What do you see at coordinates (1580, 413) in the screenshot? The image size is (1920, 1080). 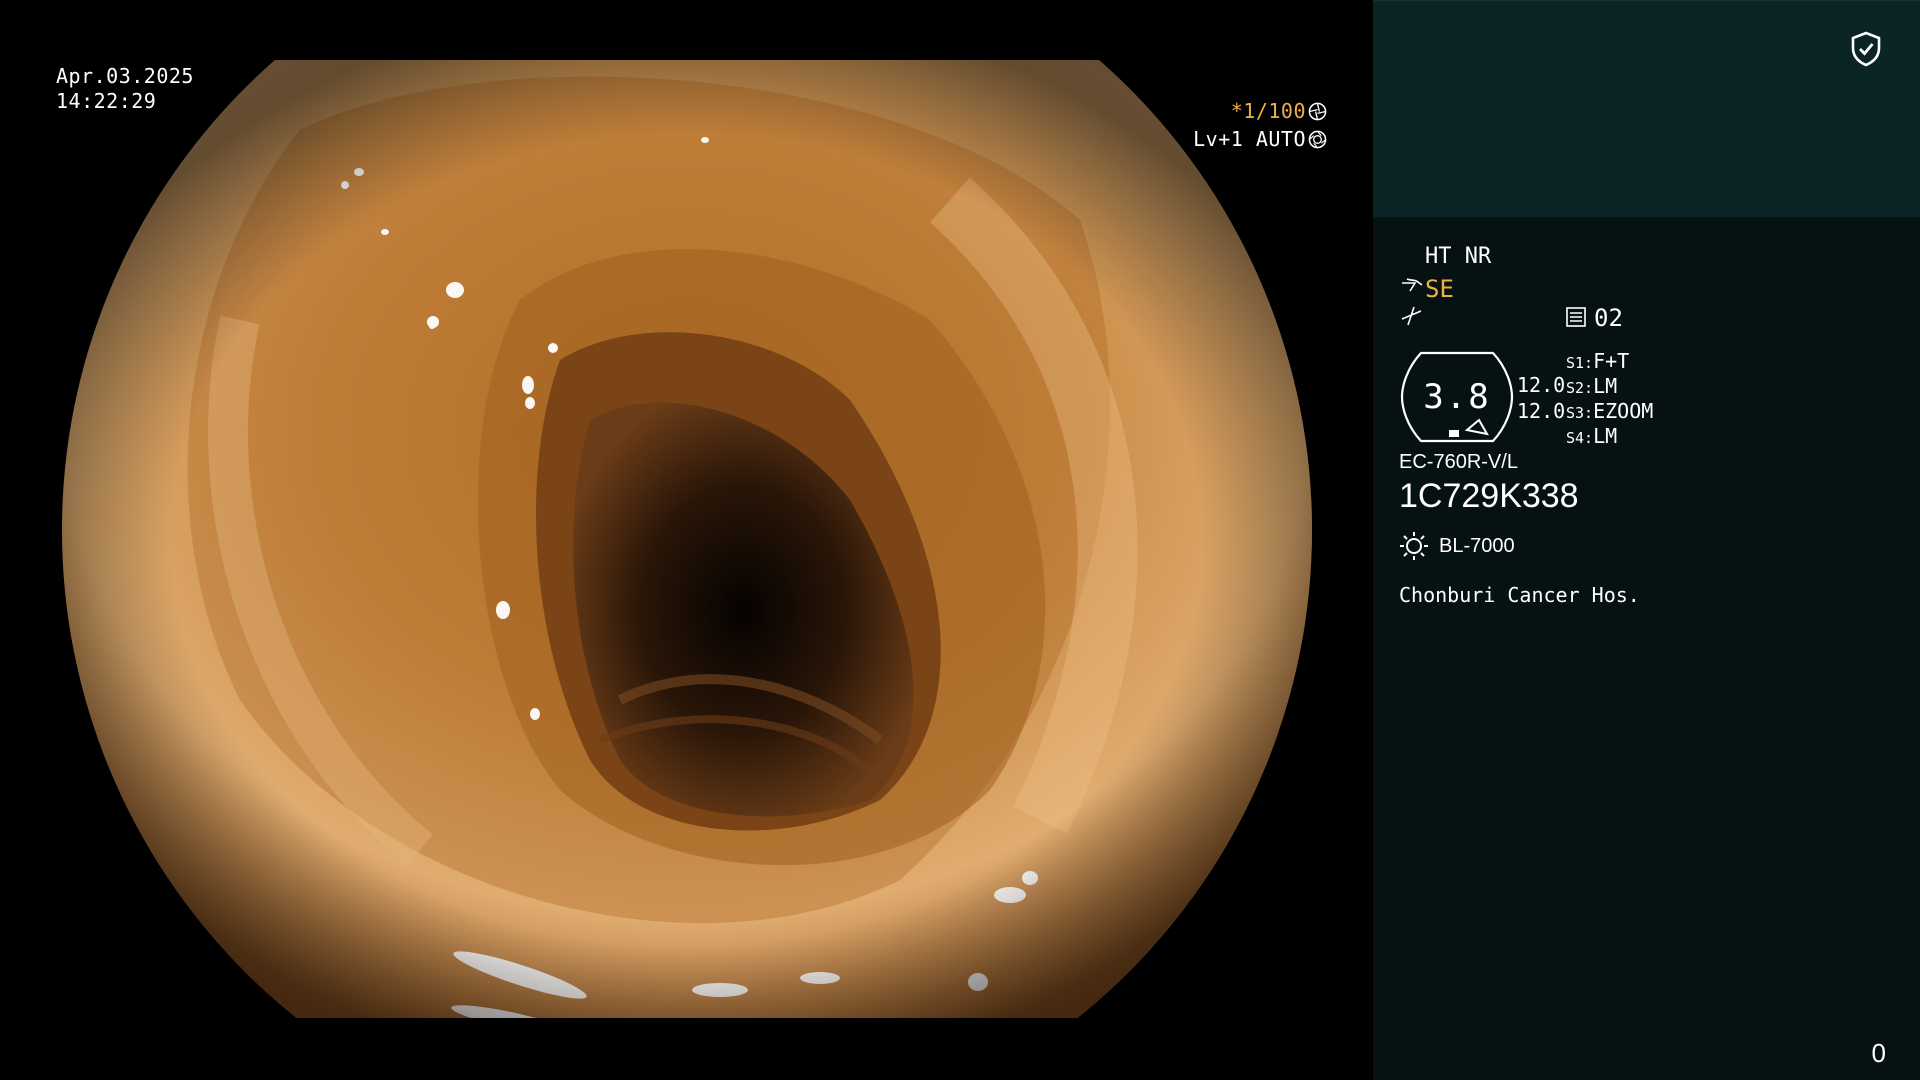 I see `switch-label: S3:` at bounding box center [1580, 413].